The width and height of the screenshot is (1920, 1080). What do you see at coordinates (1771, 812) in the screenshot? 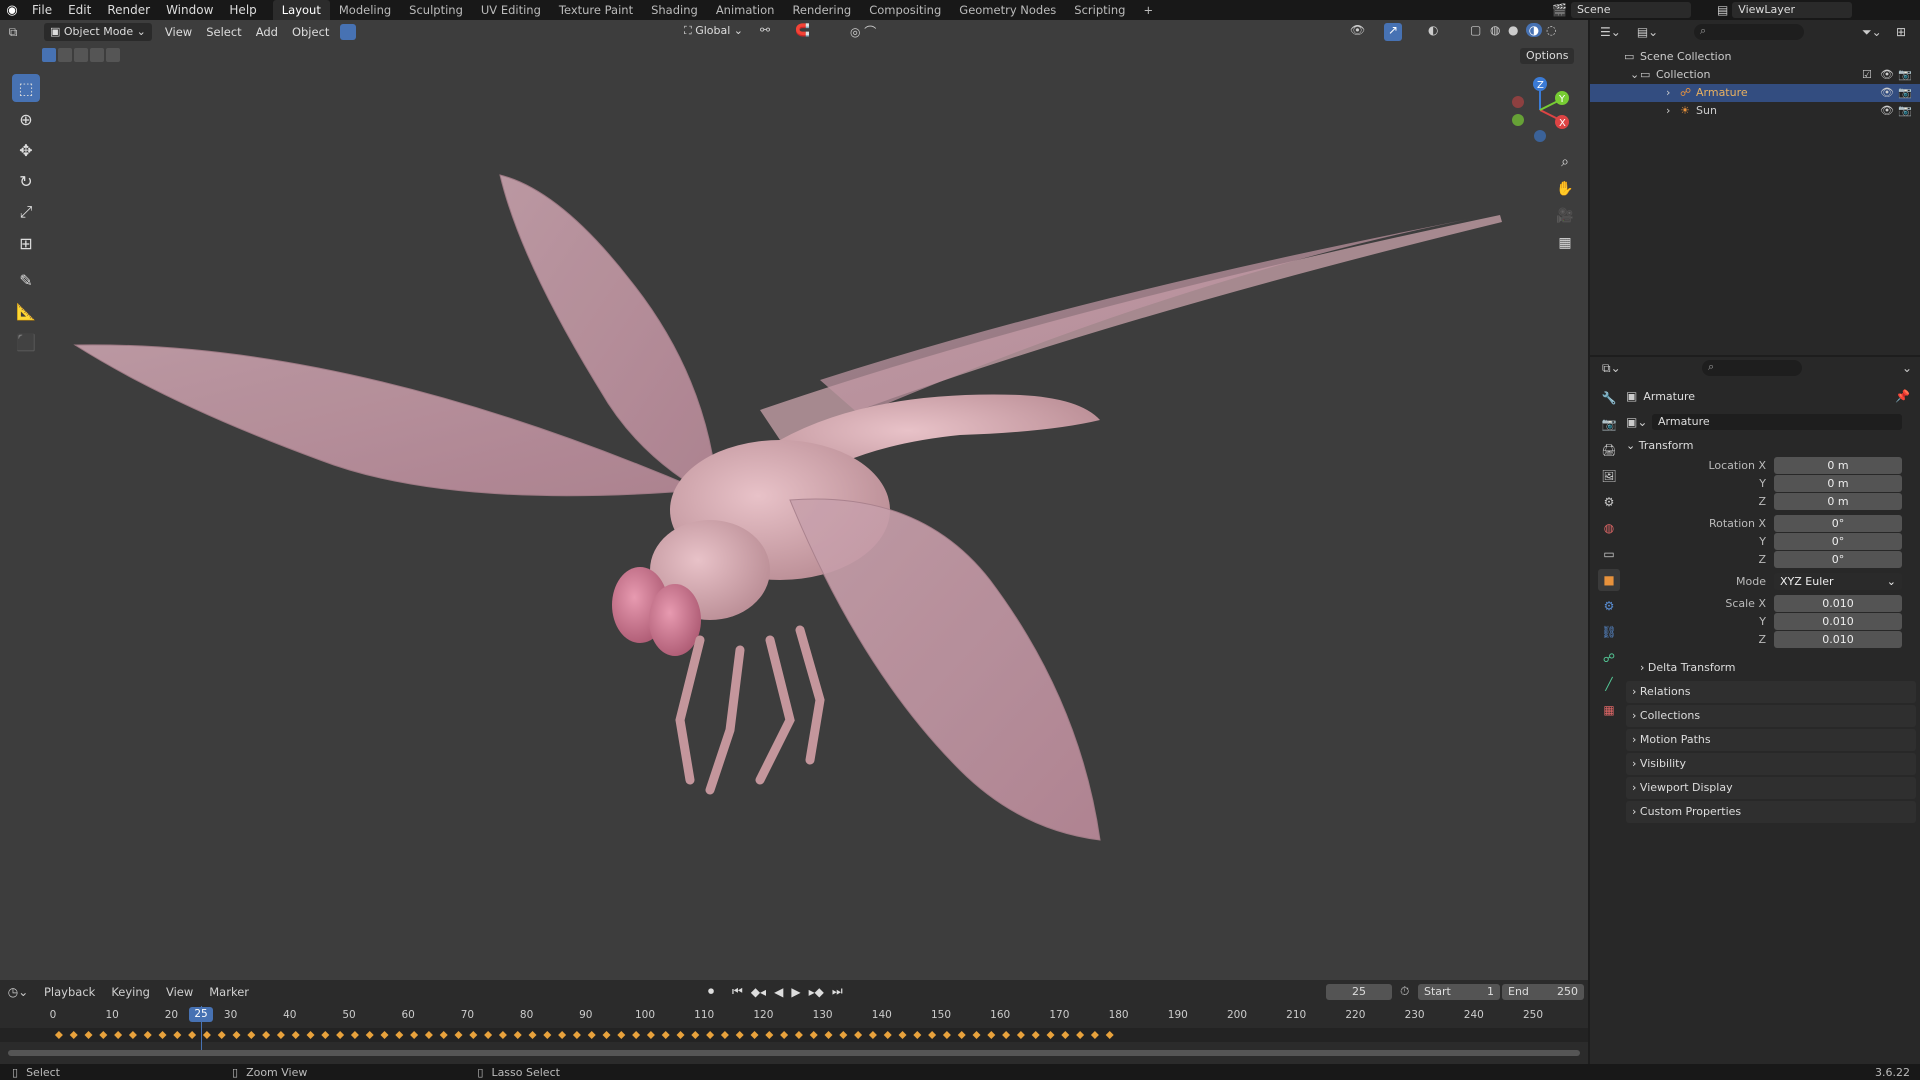
I see `panel-custom-properties: › Custom Properties` at bounding box center [1771, 812].